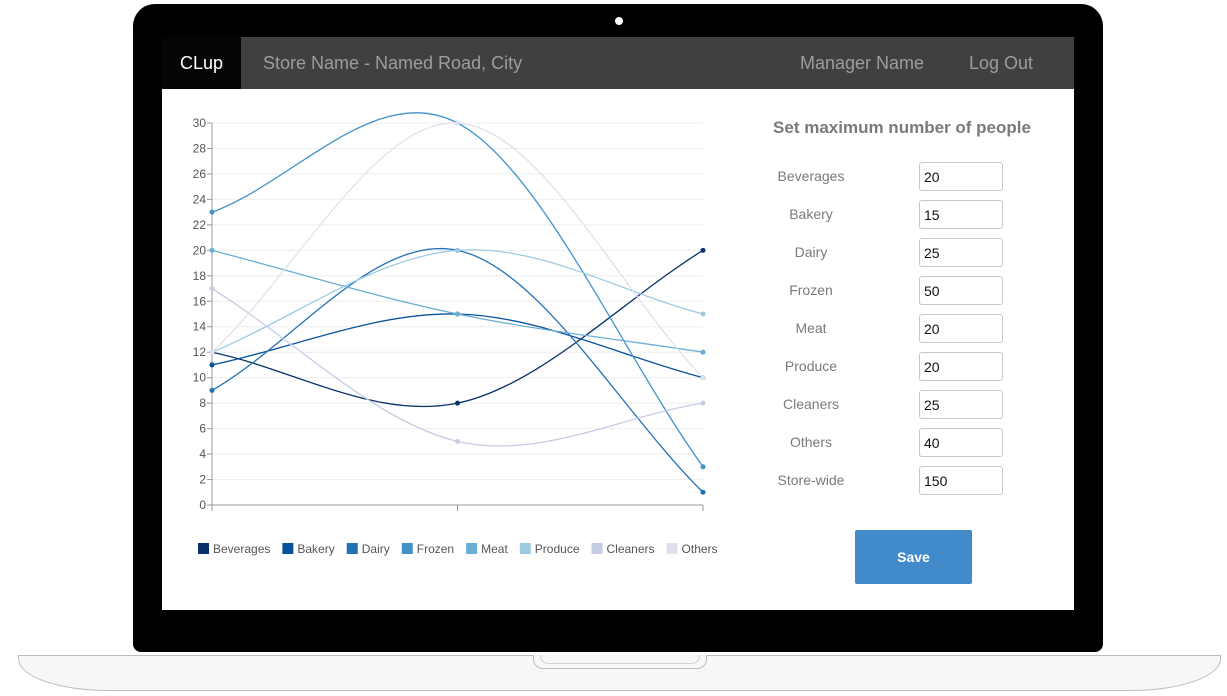 The width and height of the screenshot is (1227, 696). What do you see at coordinates (202, 454) in the screenshot?
I see `y-tick-label: 4` at bounding box center [202, 454].